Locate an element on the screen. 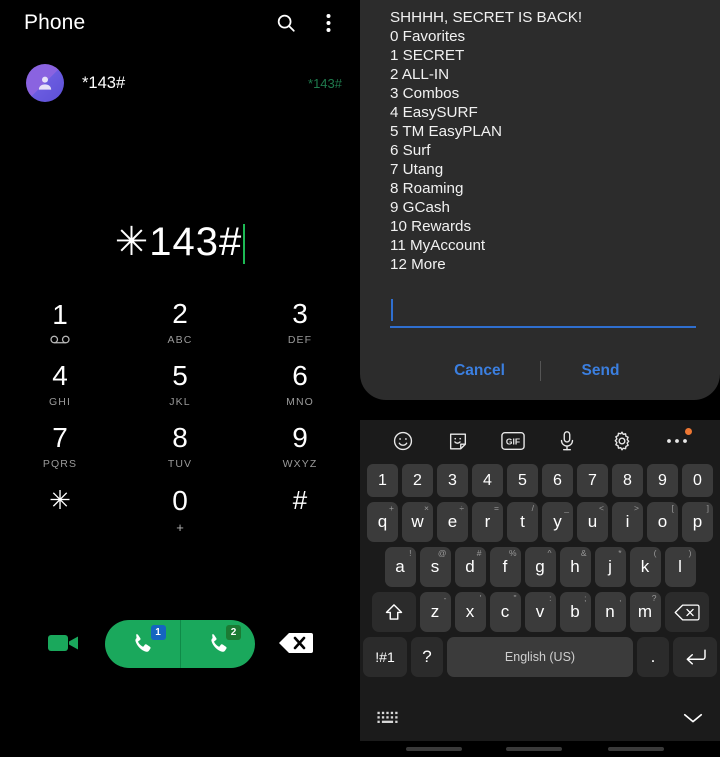 Image resolution: width=720 pixels, height=757 pixels. nav-button-back is located at coordinates (636, 749).